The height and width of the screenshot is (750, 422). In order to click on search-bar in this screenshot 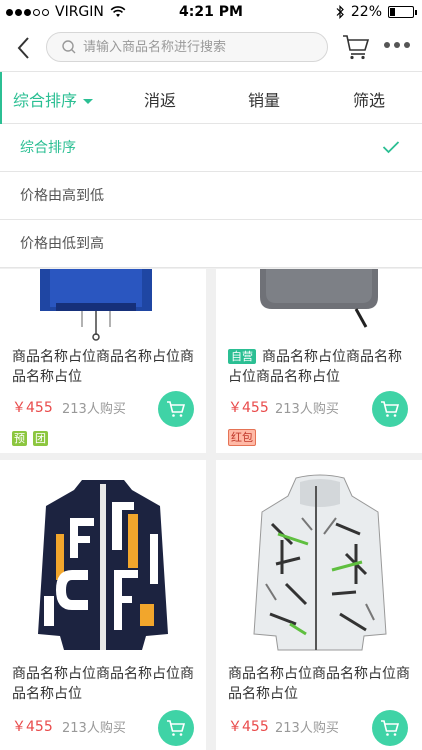, I will do `click(187, 47)`.